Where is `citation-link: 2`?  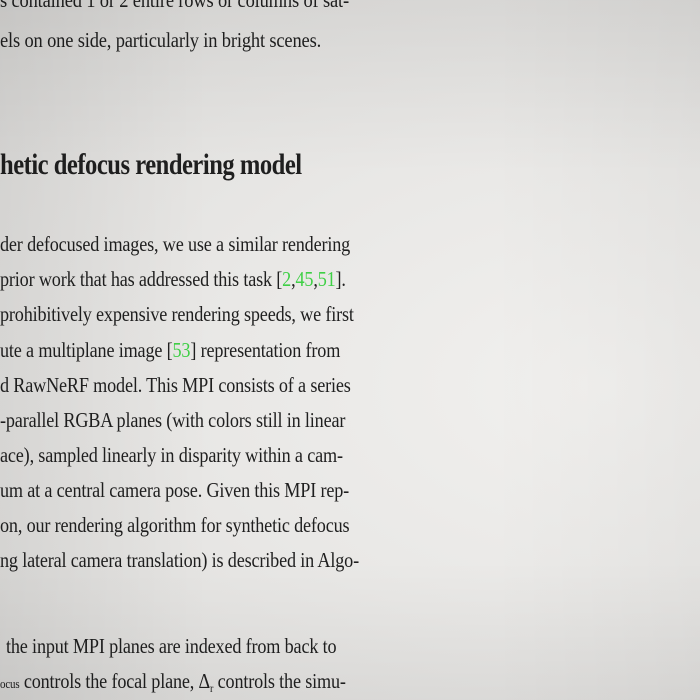
citation-link: 2 is located at coordinates (286, 279).